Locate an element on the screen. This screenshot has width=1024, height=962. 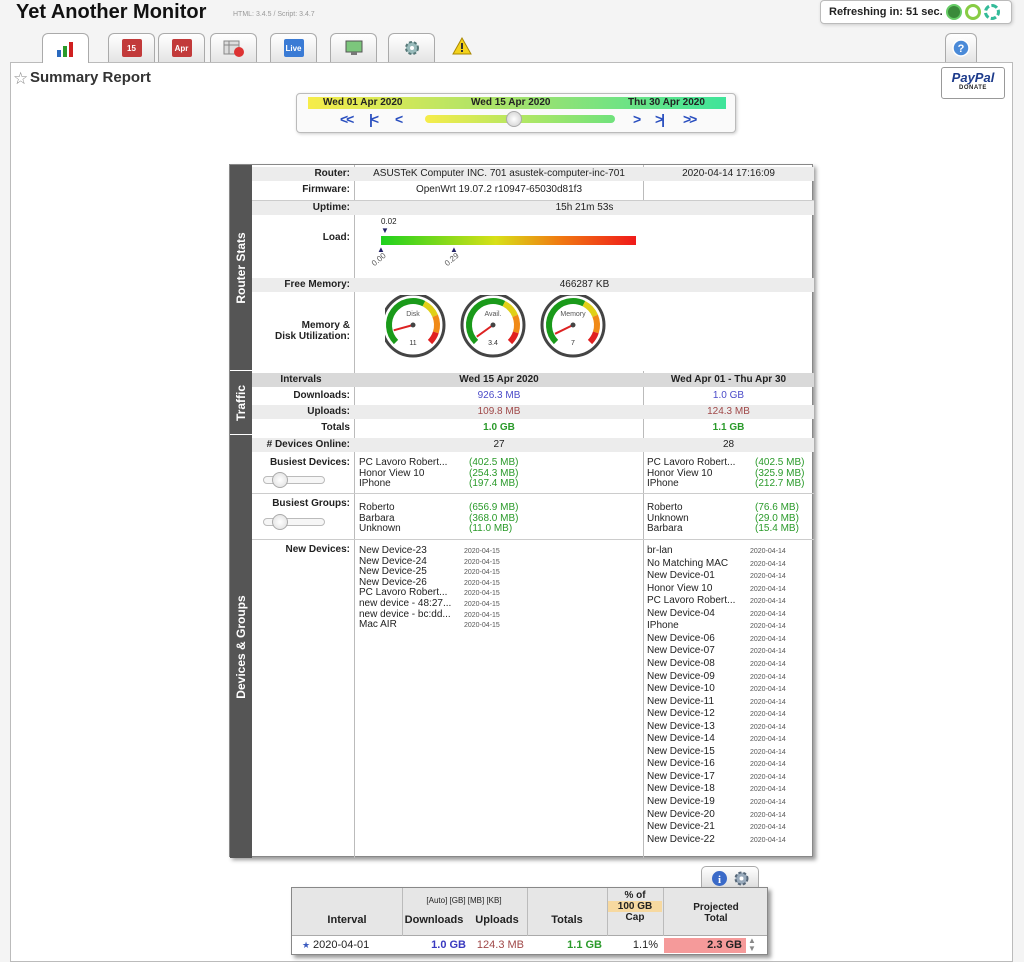
firmware-label: Firmware: is located at coordinates (326, 189).